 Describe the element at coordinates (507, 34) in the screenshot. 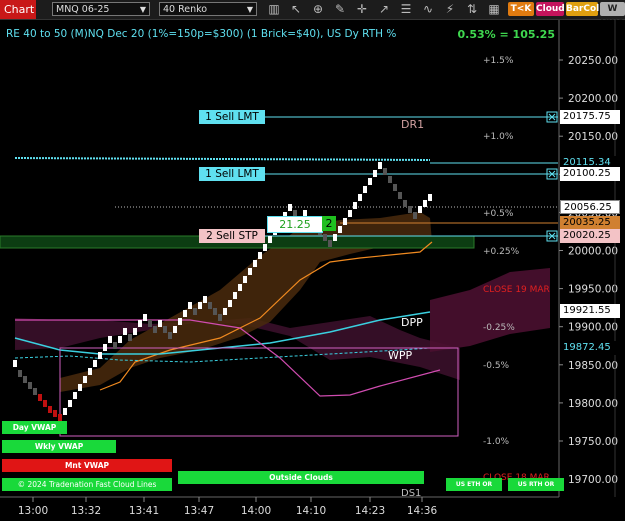

I see `chart-header-stat: 0.53% = 105.25` at that location.